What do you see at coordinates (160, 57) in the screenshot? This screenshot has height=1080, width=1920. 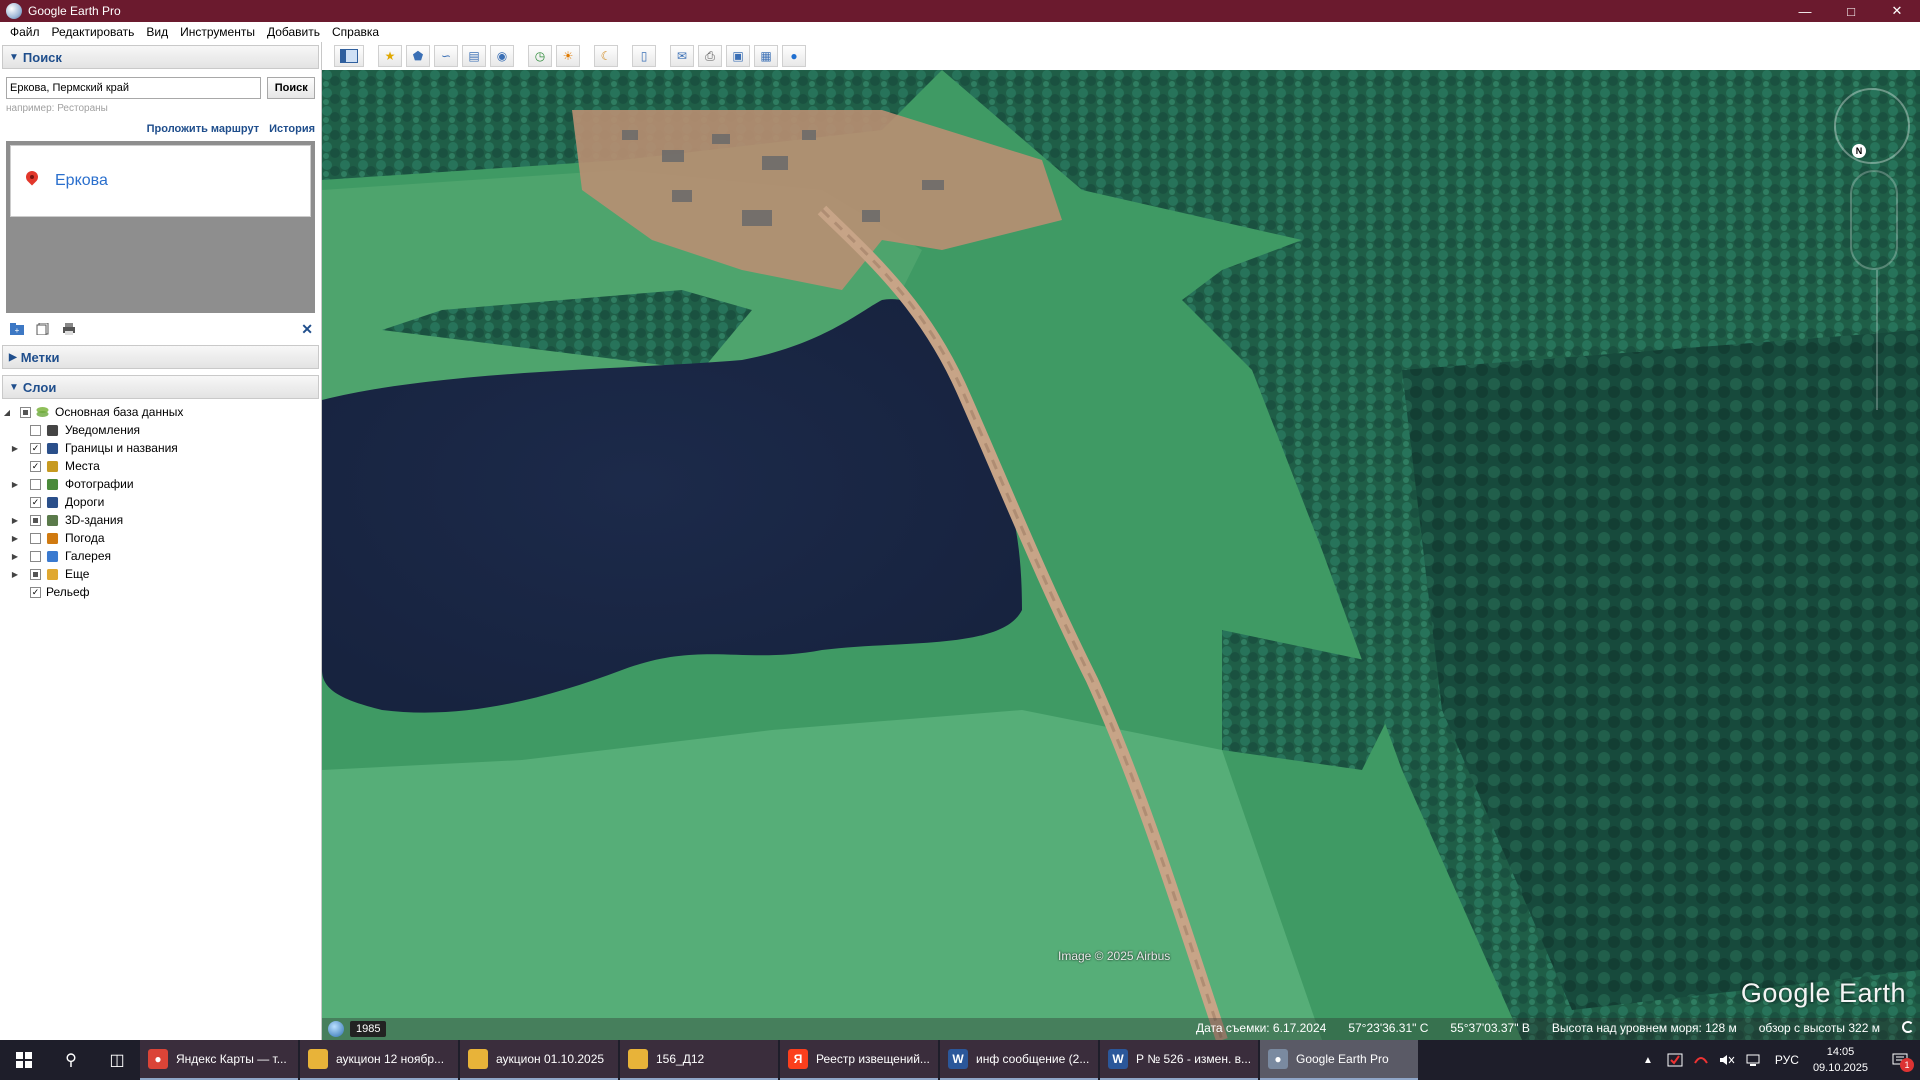 I see `search-panel-header: ▼ Поиск` at bounding box center [160, 57].